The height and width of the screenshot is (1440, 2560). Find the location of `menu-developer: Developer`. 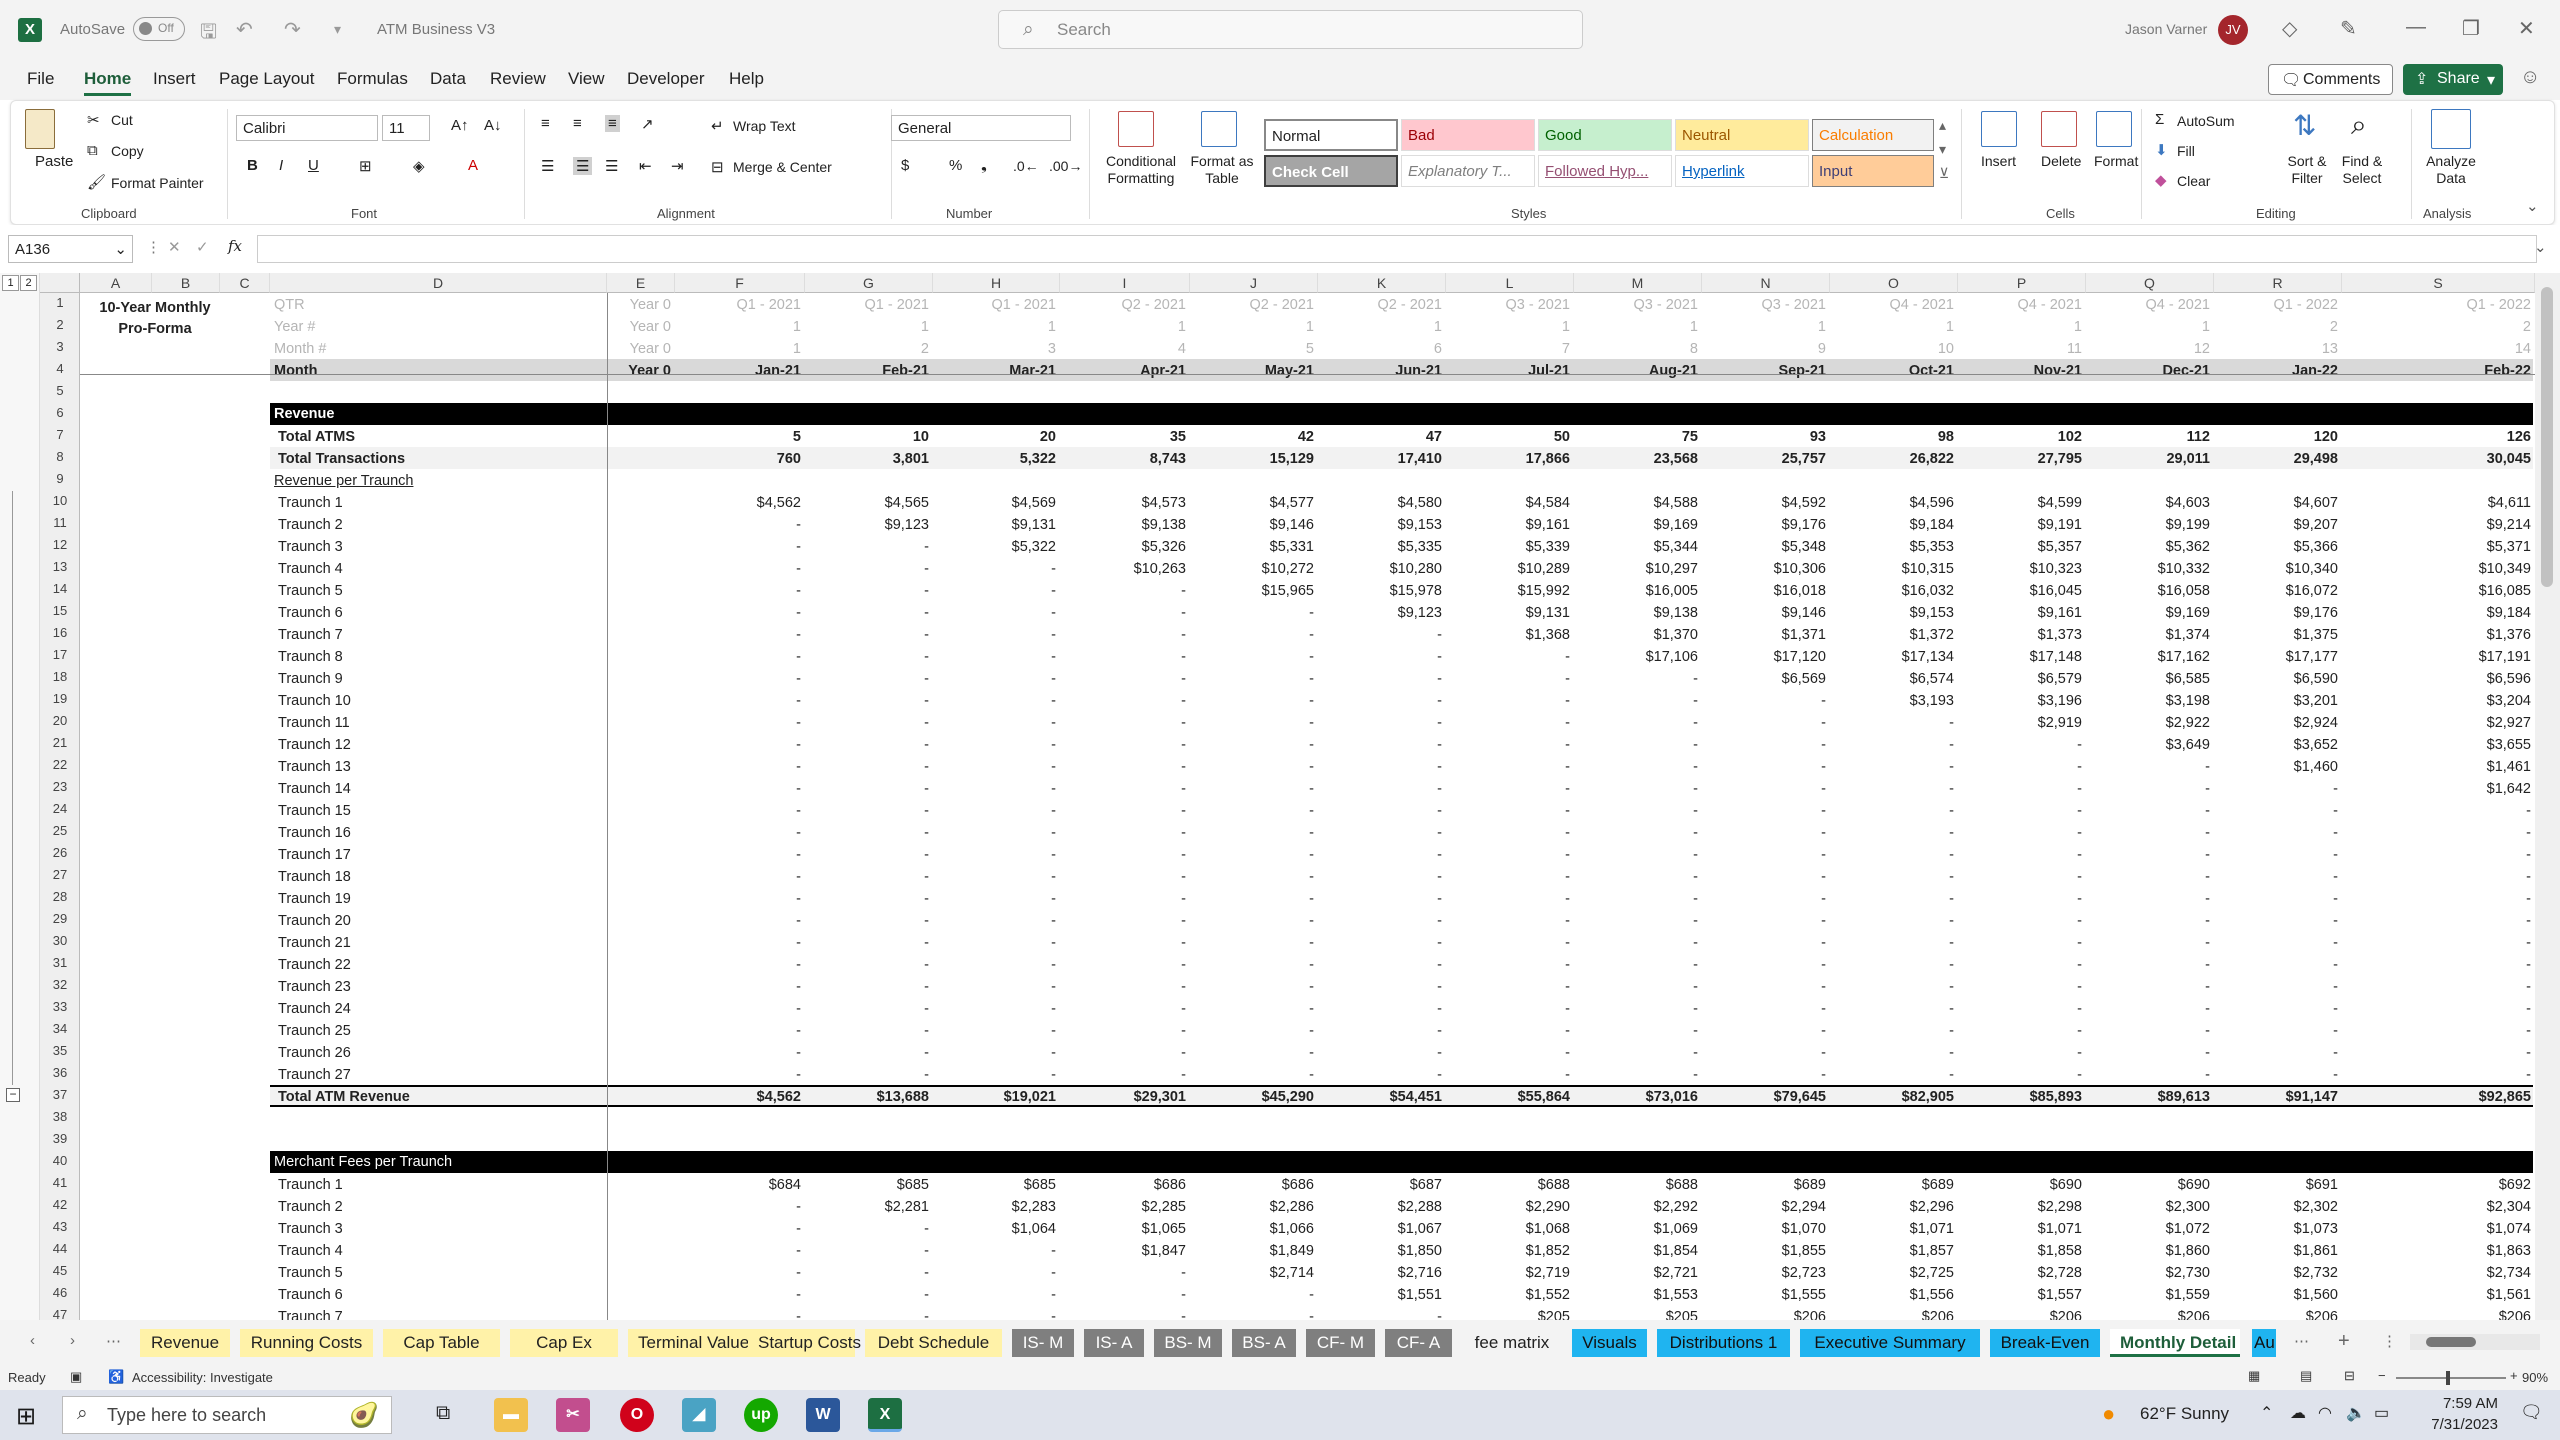

menu-developer: Developer is located at coordinates (666, 79).